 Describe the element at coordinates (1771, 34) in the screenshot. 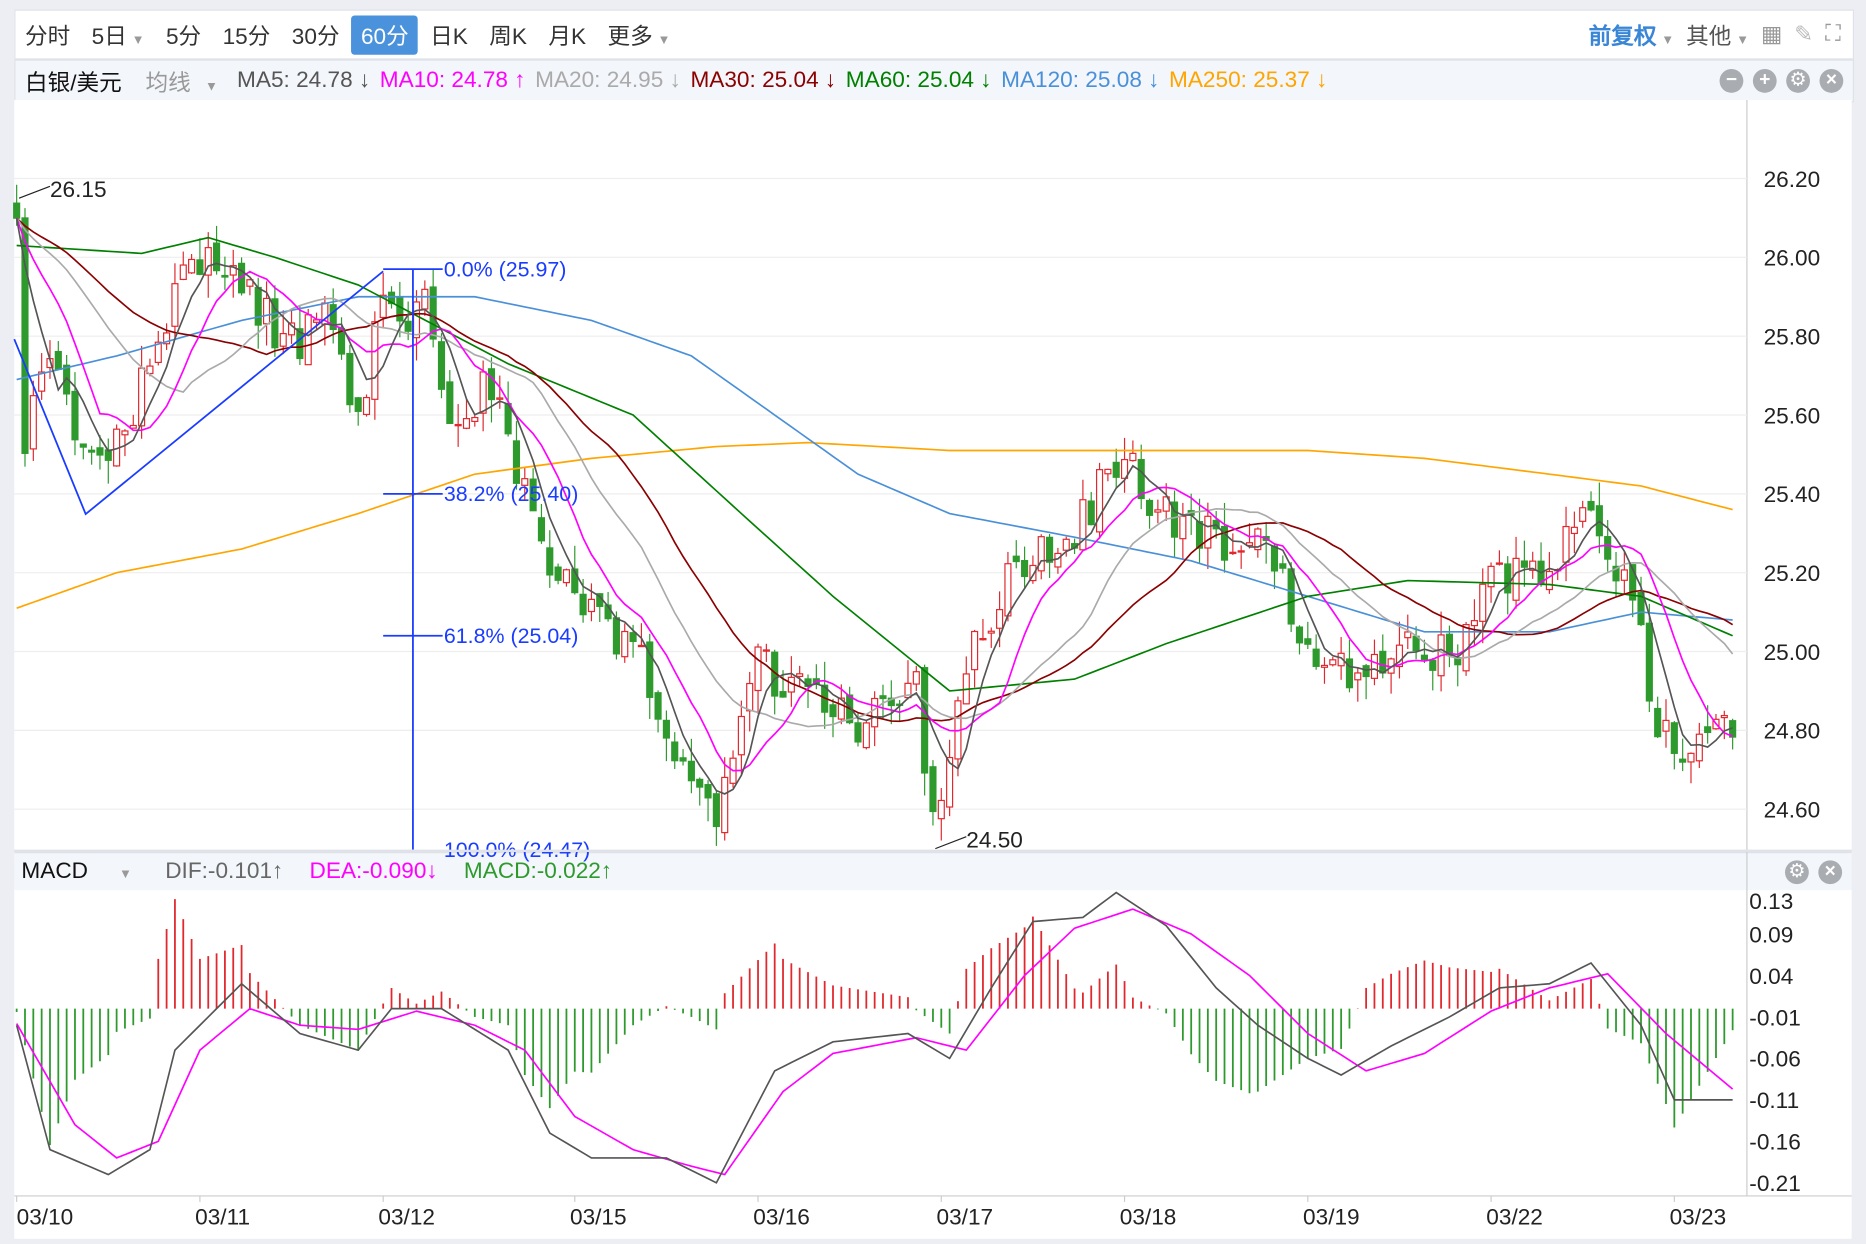

I see `layout-icon: ▦` at that location.